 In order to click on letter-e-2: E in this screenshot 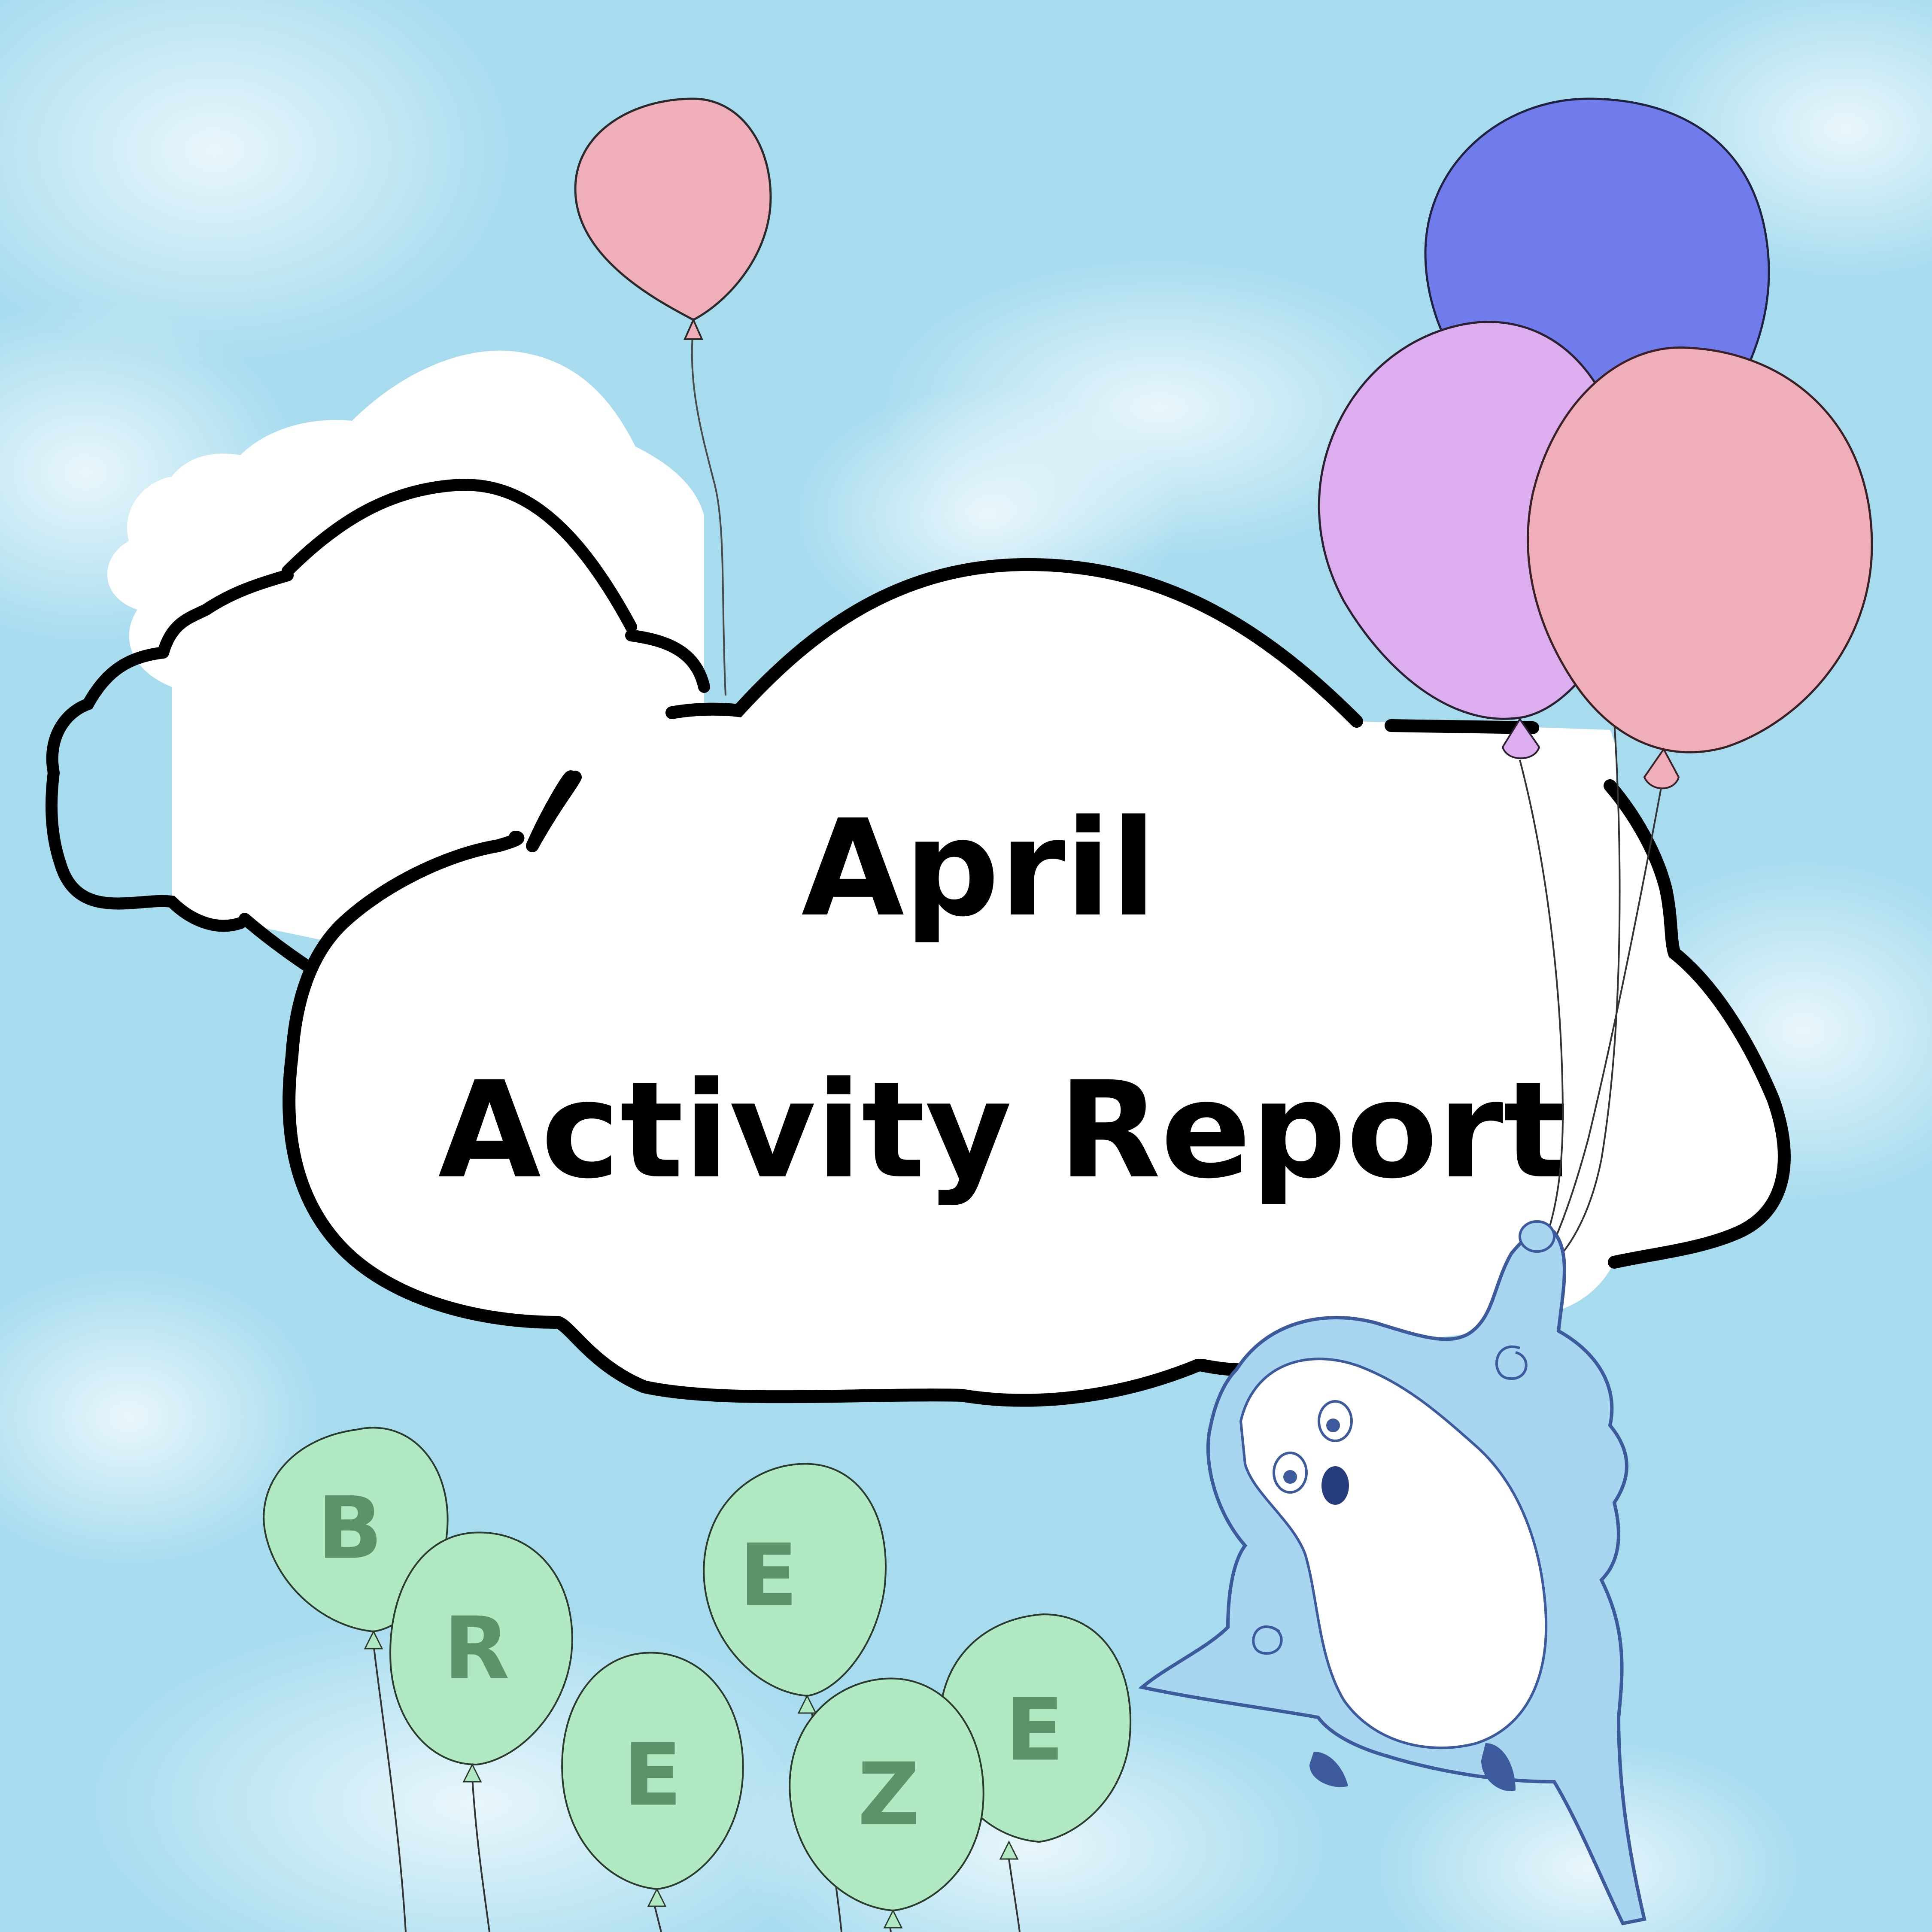, I will do `click(652, 1776)`.